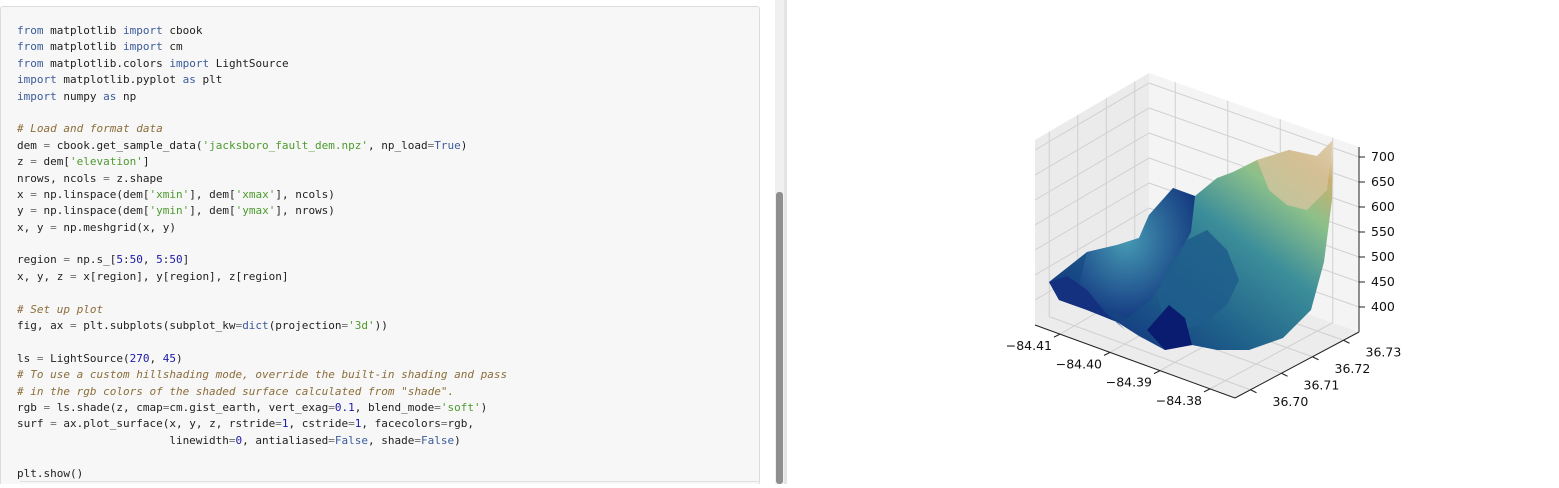 This screenshot has height=488, width=1559. I want to click on code-token: dict, so click(255, 326).